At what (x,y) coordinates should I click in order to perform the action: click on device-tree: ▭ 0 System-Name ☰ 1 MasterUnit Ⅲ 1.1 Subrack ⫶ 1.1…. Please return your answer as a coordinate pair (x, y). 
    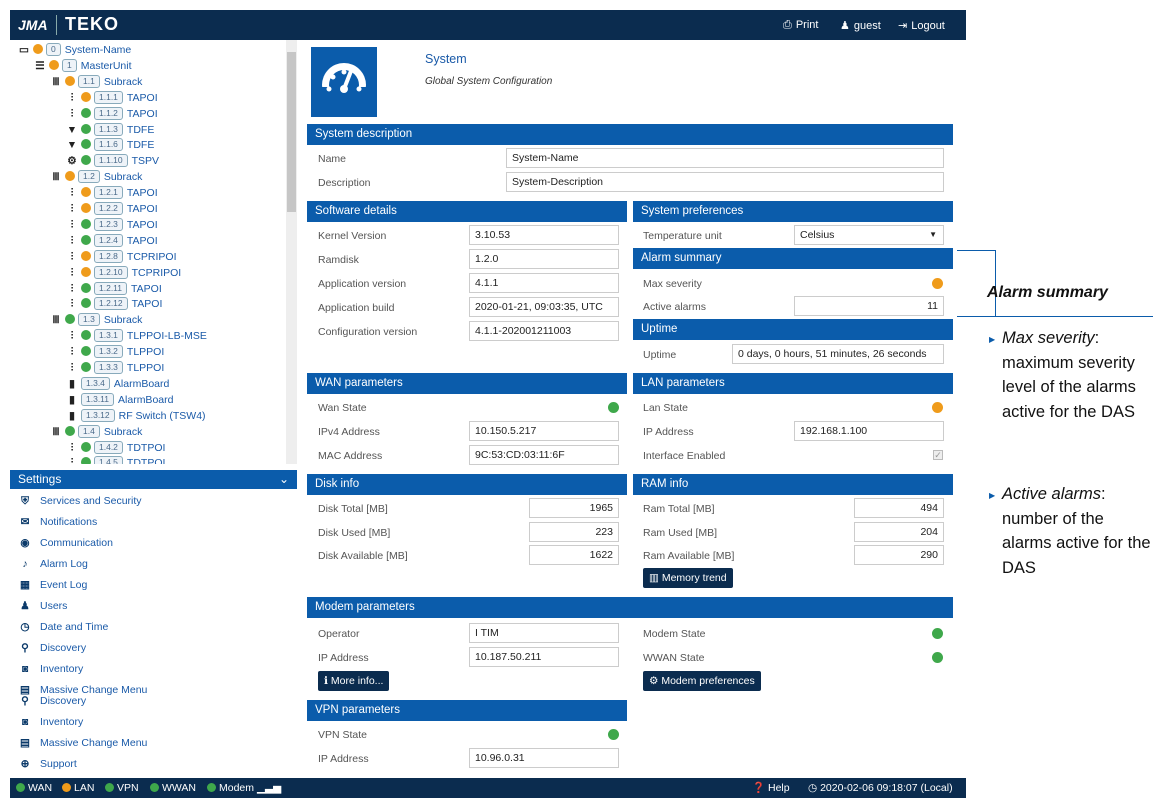
    Looking at the image, I should click on (153, 252).